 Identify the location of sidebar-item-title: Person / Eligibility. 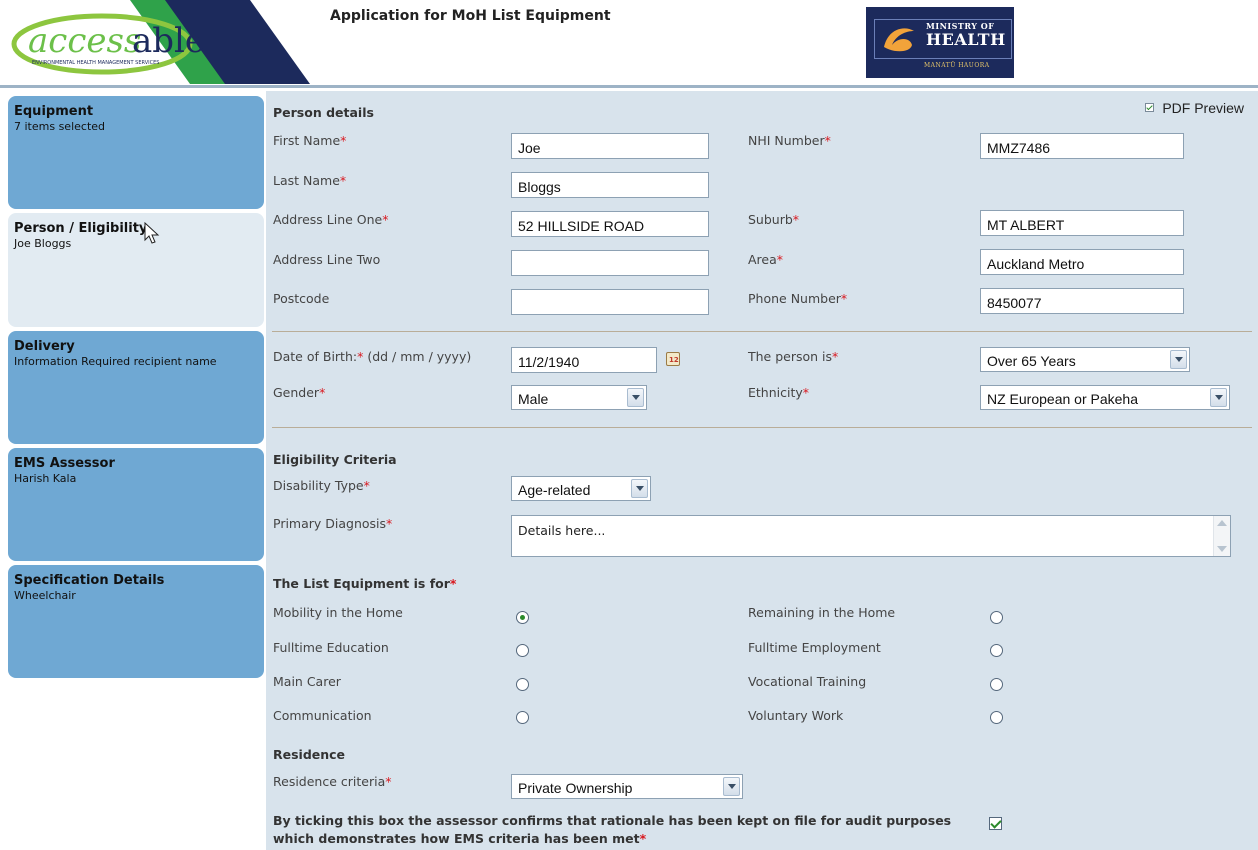
(81, 228).